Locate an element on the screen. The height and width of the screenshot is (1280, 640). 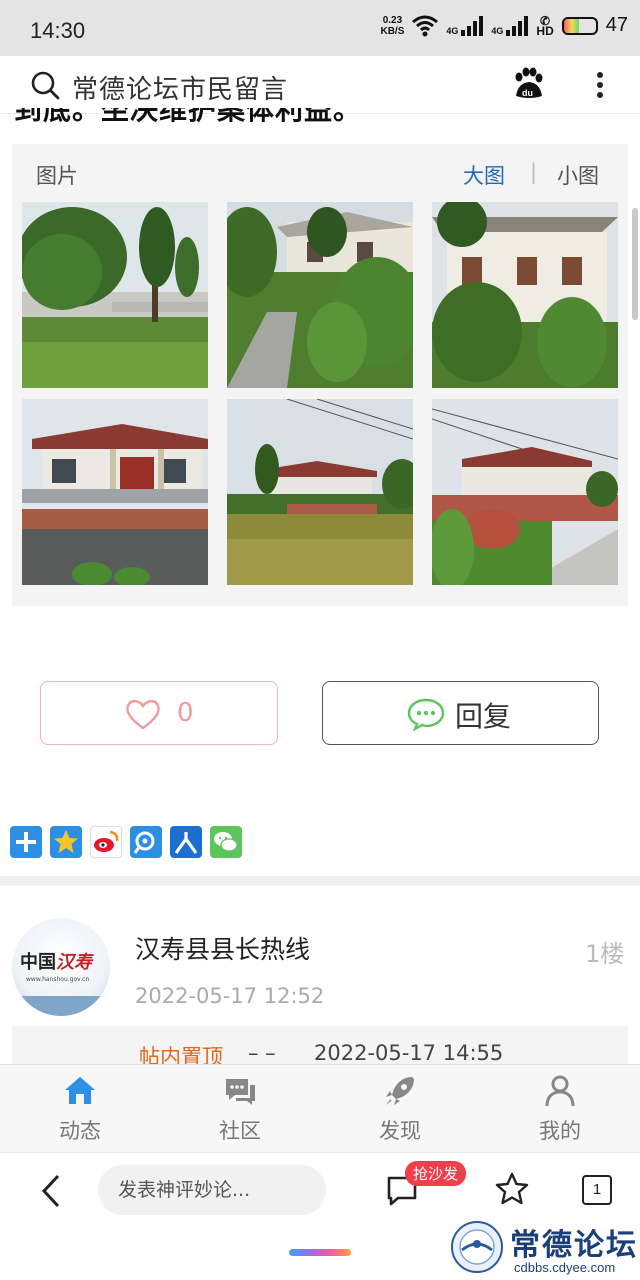
pin-dash: – – is located at coordinates (262, 1053).